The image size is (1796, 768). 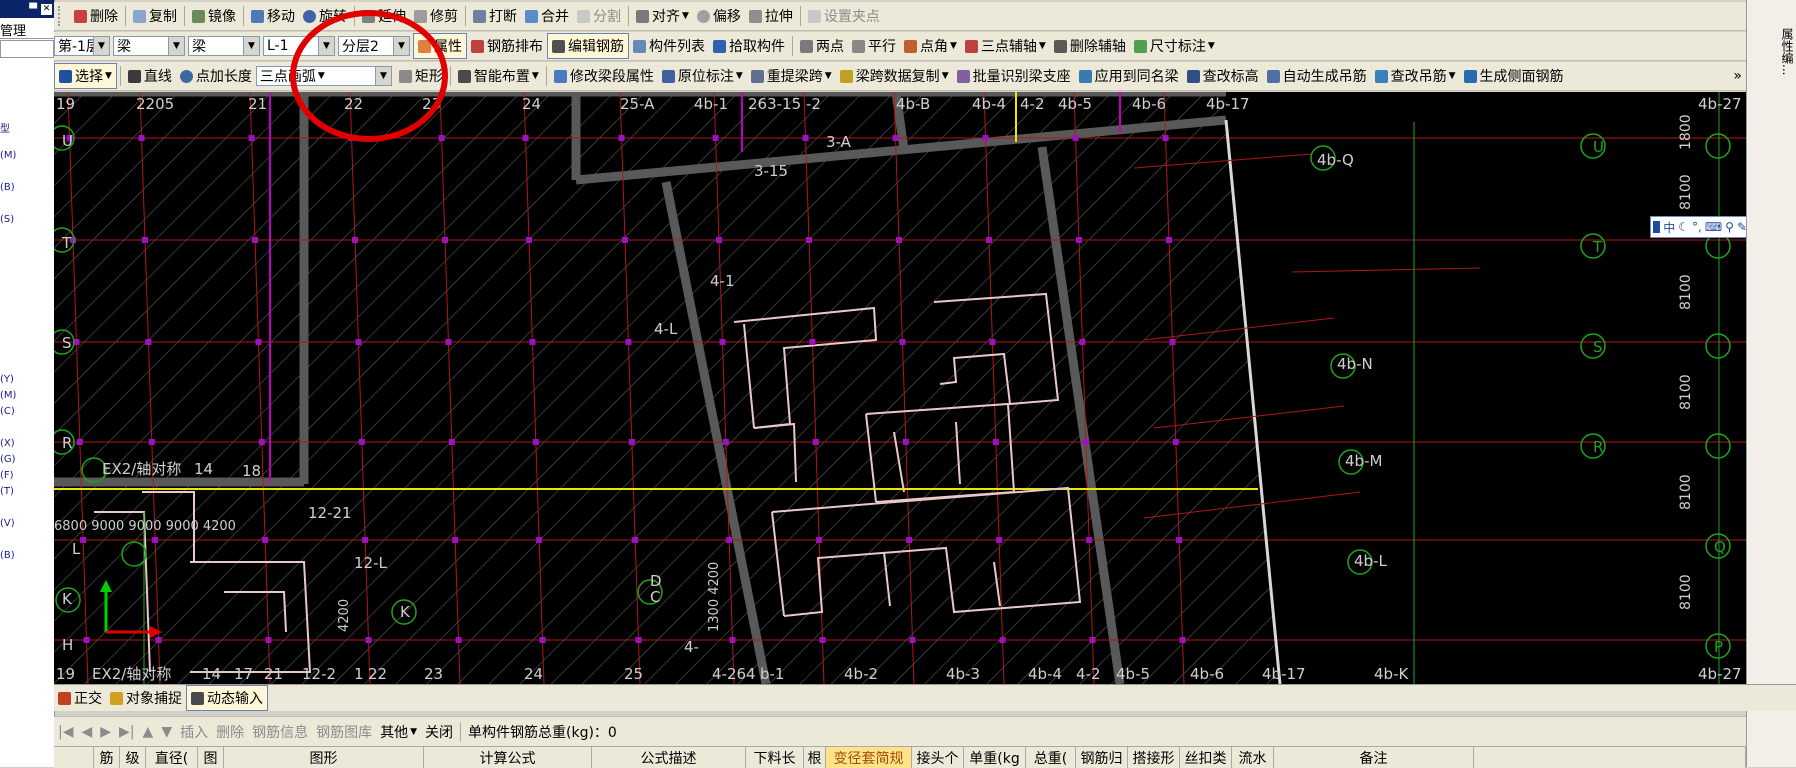 What do you see at coordinates (155, 16) in the screenshot?
I see `copy-button: 复制` at bounding box center [155, 16].